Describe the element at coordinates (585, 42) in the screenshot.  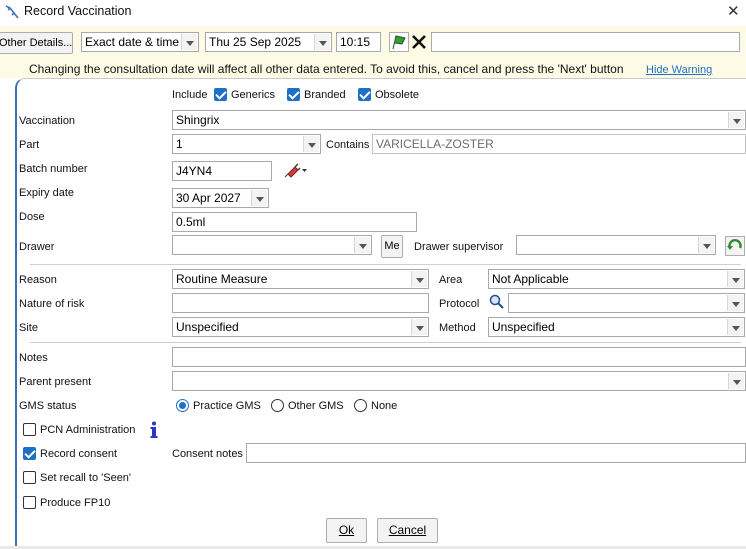
I see `free-text-input` at that location.